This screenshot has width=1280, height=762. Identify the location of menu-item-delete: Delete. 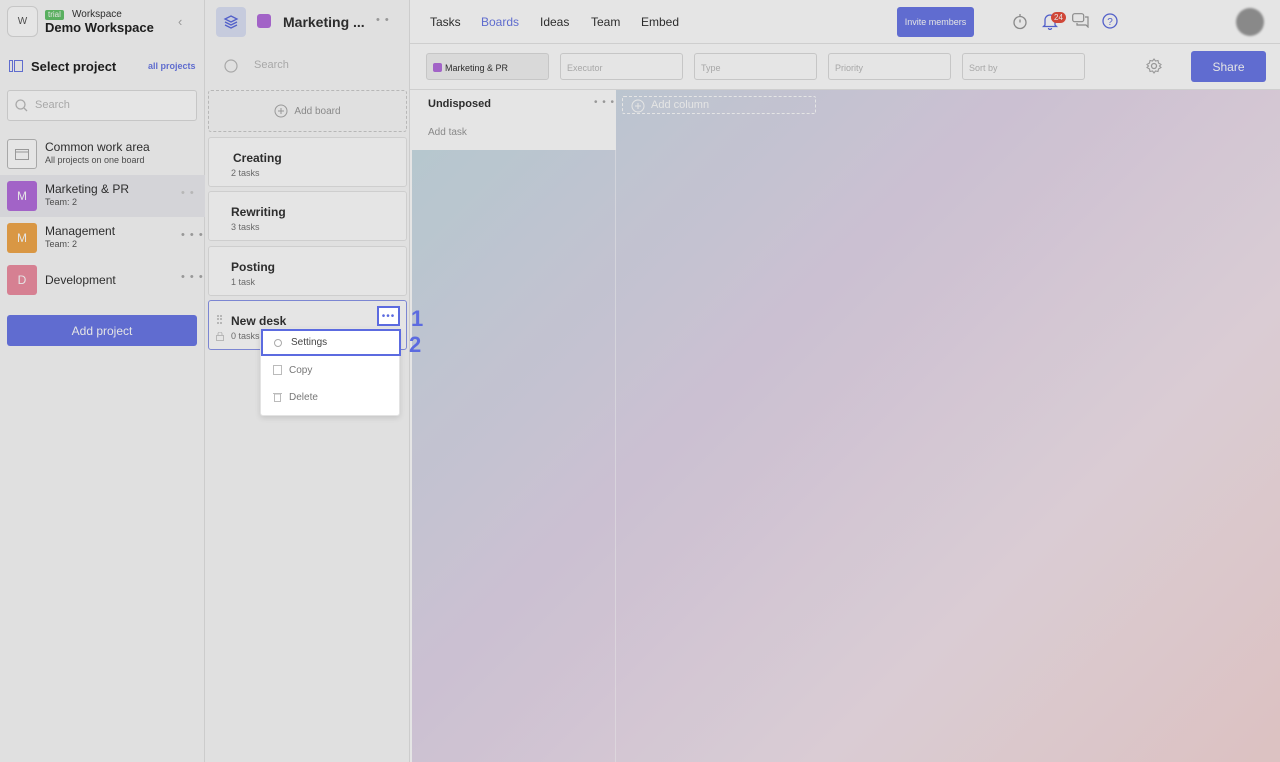
(331, 397).